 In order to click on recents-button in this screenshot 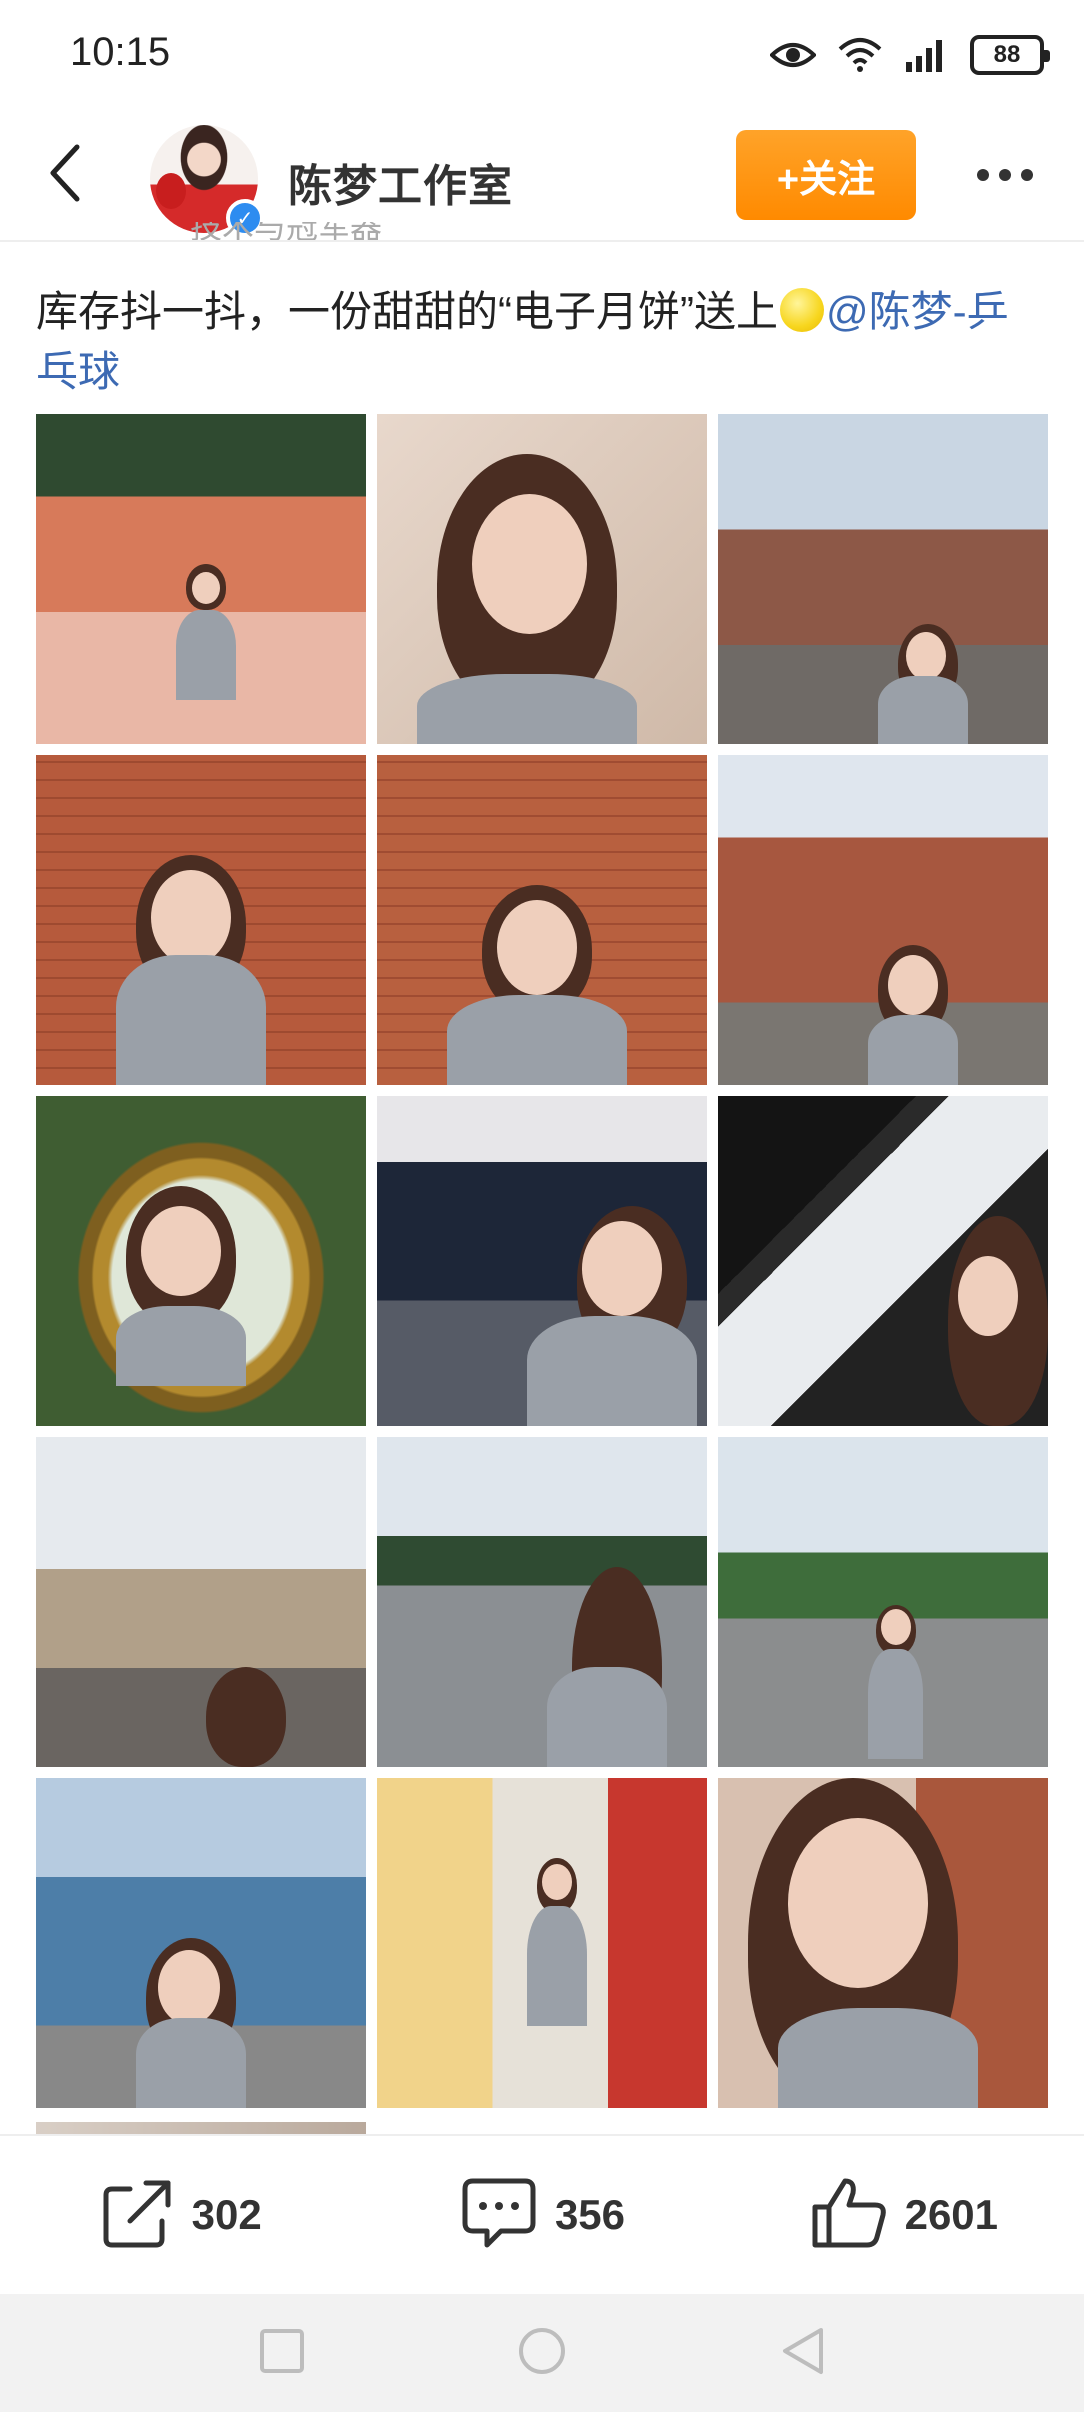, I will do `click(282, 2353)`.